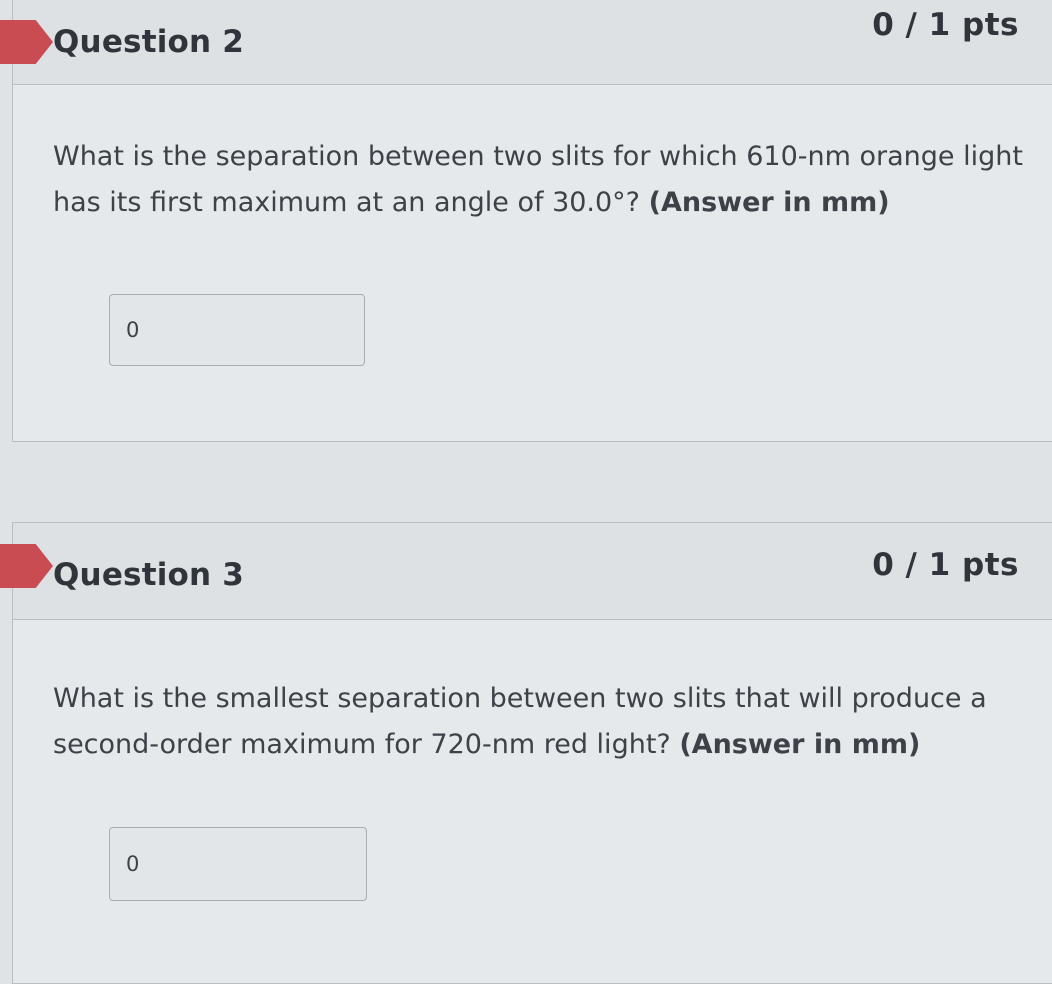 The width and height of the screenshot is (1052, 984). I want to click on question-header: Question 2 0 / 1 pts, so click(526, 42).